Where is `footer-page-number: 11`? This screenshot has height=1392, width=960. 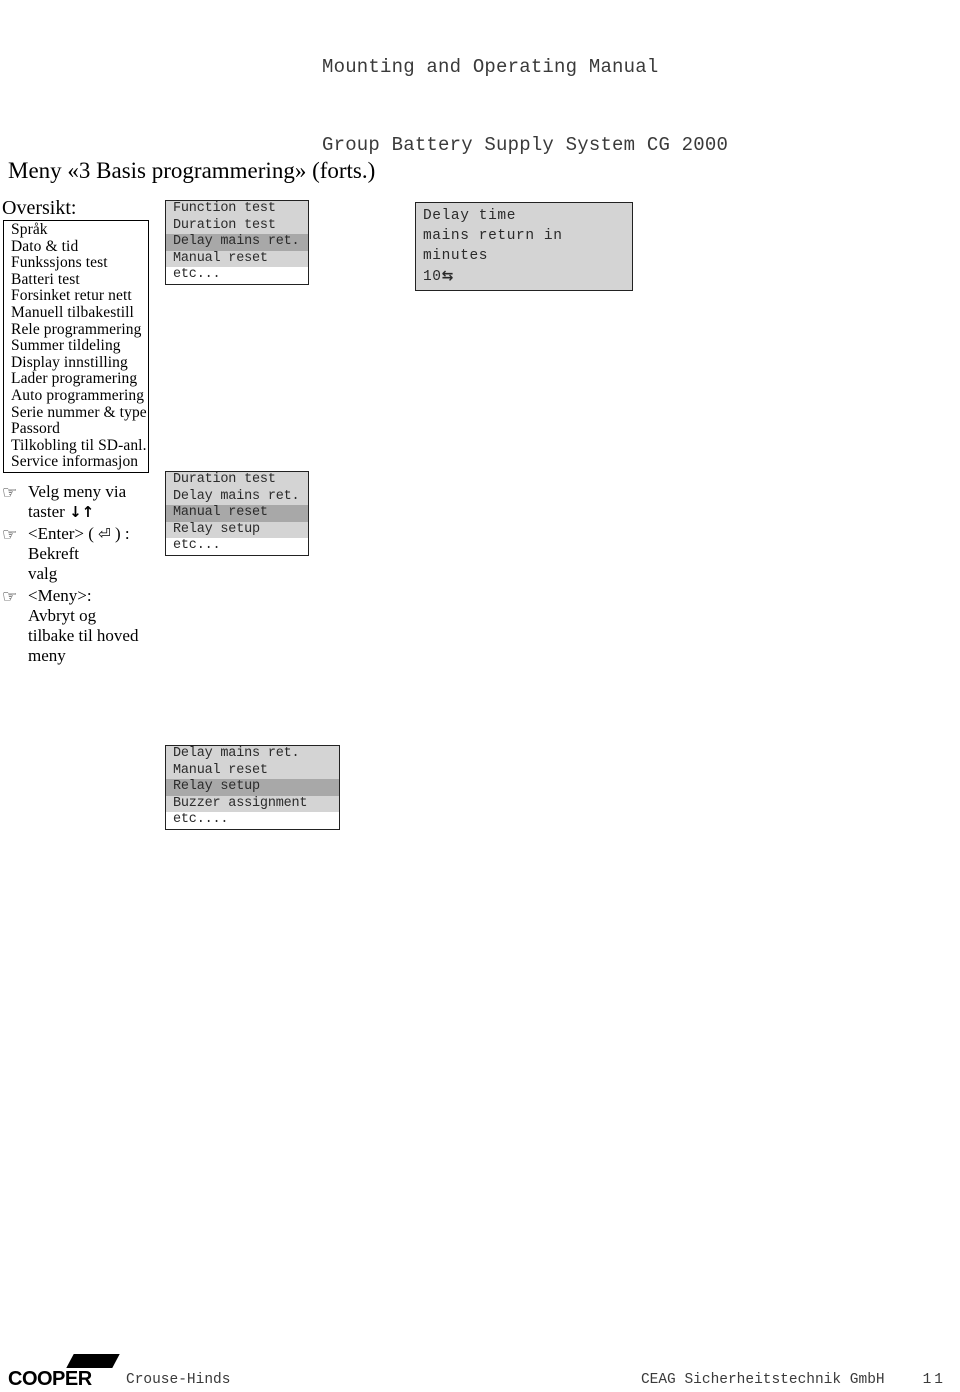
footer-page-number: 11 is located at coordinates (934, 1380).